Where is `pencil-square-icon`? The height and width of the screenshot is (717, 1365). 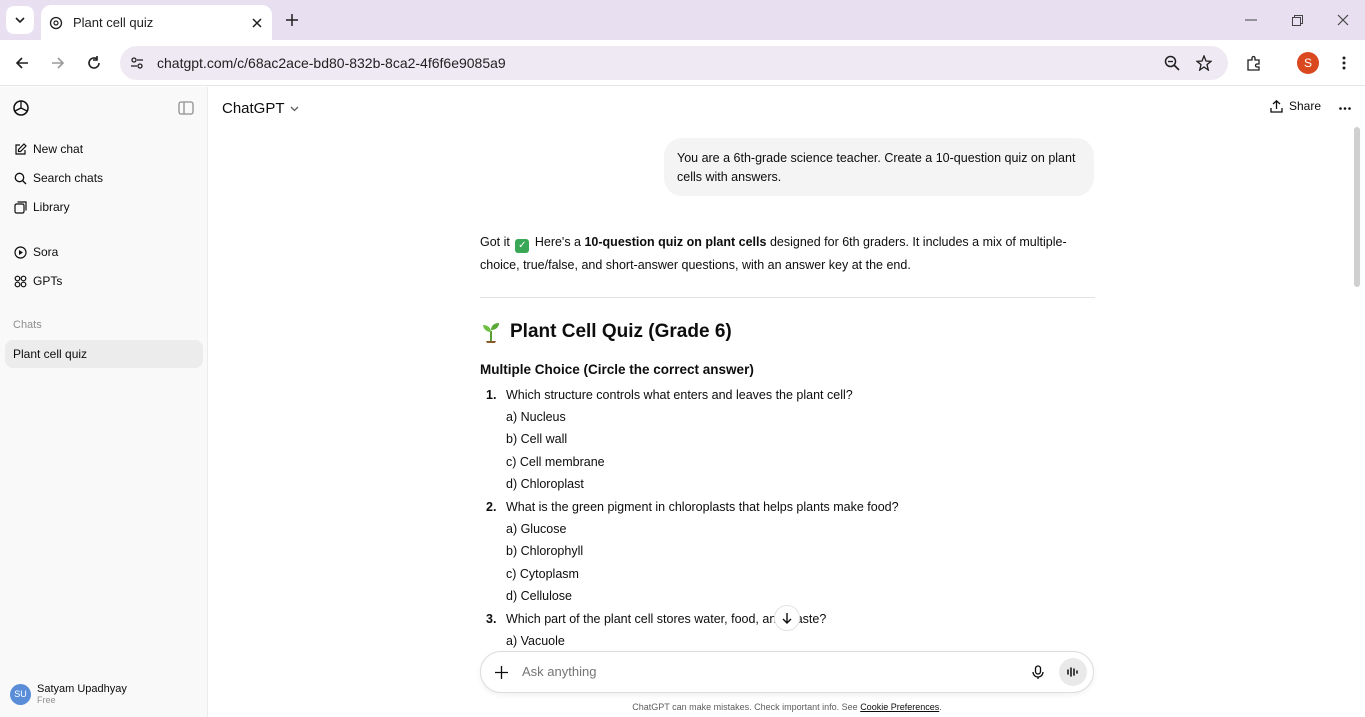 pencil-square-icon is located at coordinates (20, 149).